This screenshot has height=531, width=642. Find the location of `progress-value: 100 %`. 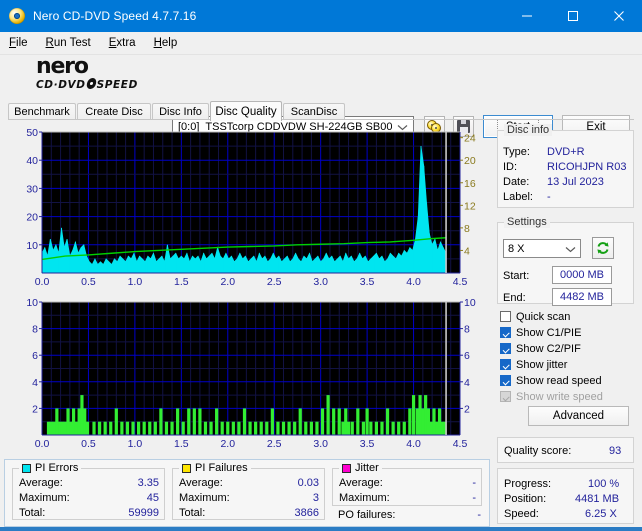

progress-value: 100 % is located at coordinates (604, 484).